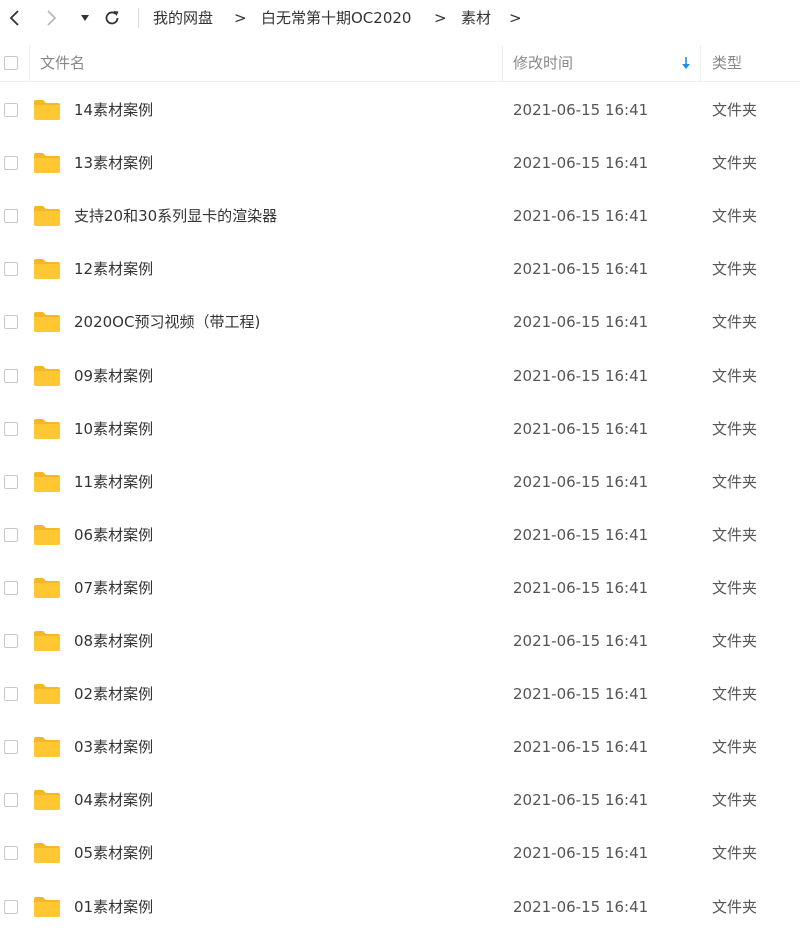  What do you see at coordinates (113, 482) in the screenshot?
I see `file-name: 11素材案例` at bounding box center [113, 482].